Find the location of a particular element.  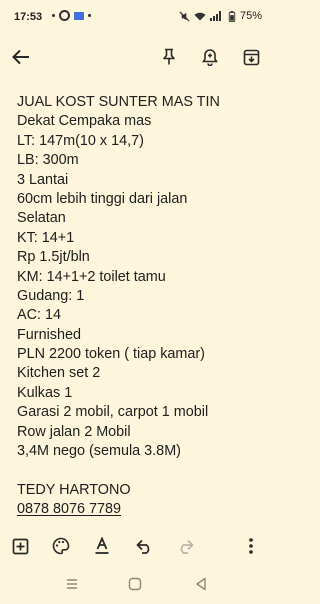

reminder-button is located at coordinates (210, 57).